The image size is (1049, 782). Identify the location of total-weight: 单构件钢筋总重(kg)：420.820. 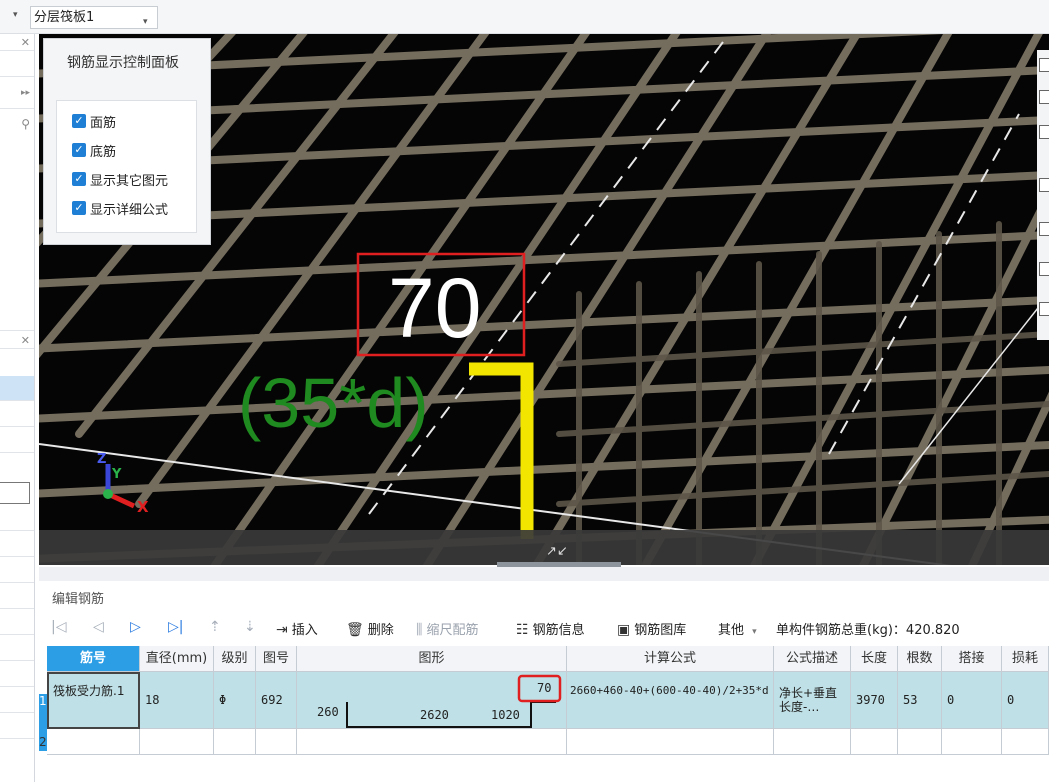
(868, 630).